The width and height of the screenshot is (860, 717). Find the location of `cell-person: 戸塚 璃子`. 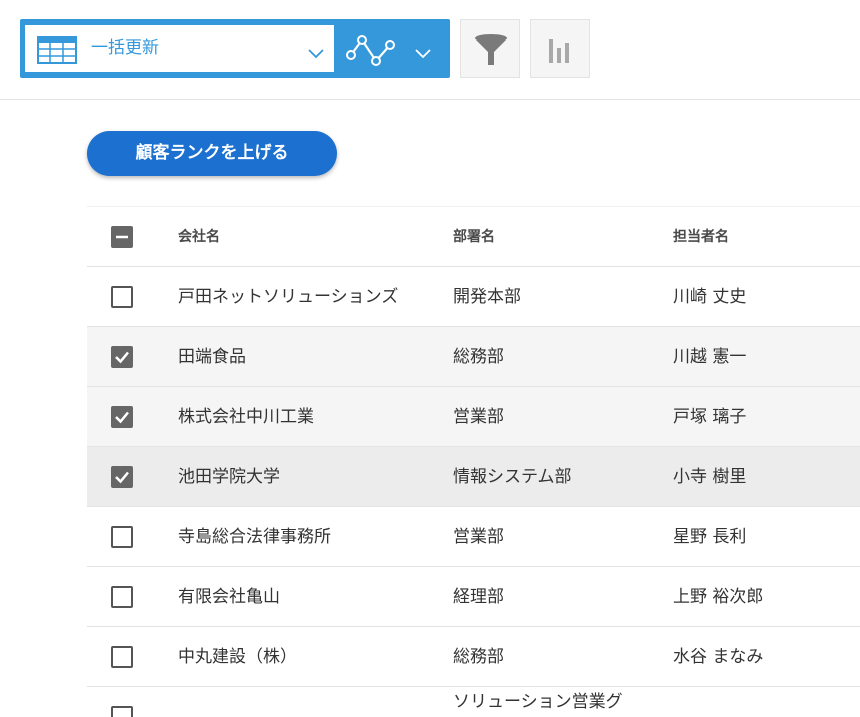

cell-person: 戸塚 璃子 is located at coordinates (710, 417).